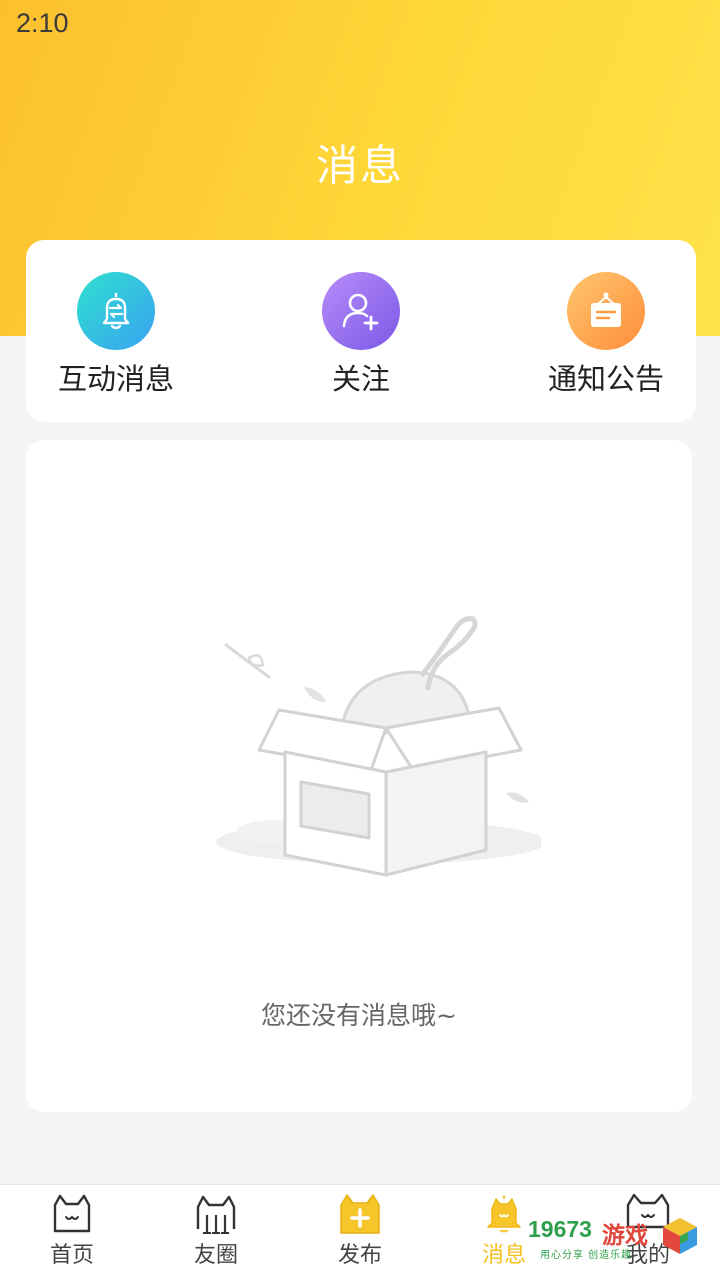 Image resolution: width=720 pixels, height=1280 pixels. What do you see at coordinates (71, 1255) in the screenshot?
I see `tab-home-label: 首页` at bounding box center [71, 1255].